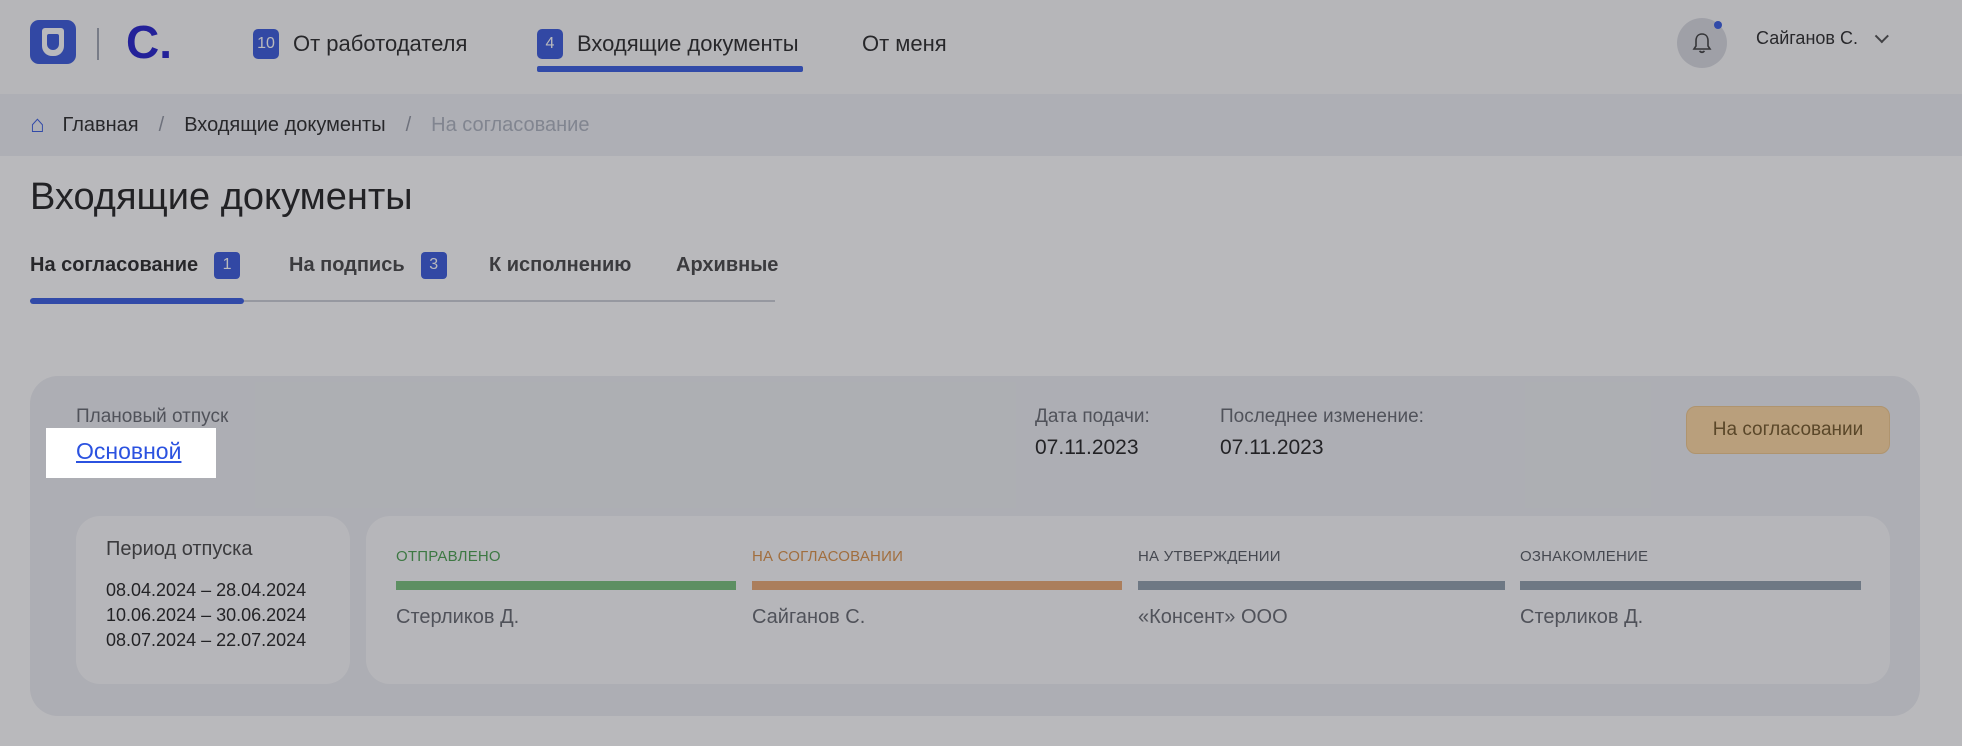  I want to click on tab-label: На подпись, so click(347, 264).